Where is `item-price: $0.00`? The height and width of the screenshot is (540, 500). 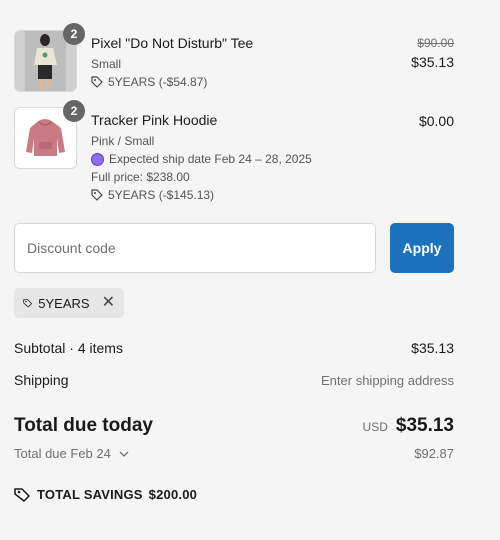
item-price: $0.00 is located at coordinates (436, 121).